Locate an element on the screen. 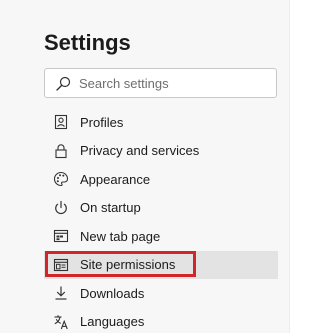  search-box is located at coordinates (160, 83).